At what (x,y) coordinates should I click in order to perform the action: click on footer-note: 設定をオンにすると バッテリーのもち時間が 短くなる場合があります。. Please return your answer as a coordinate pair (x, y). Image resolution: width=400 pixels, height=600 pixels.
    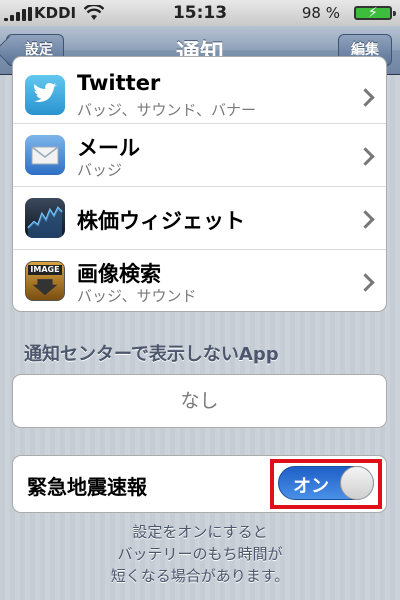
    Looking at the image, I should click on (200, 554).